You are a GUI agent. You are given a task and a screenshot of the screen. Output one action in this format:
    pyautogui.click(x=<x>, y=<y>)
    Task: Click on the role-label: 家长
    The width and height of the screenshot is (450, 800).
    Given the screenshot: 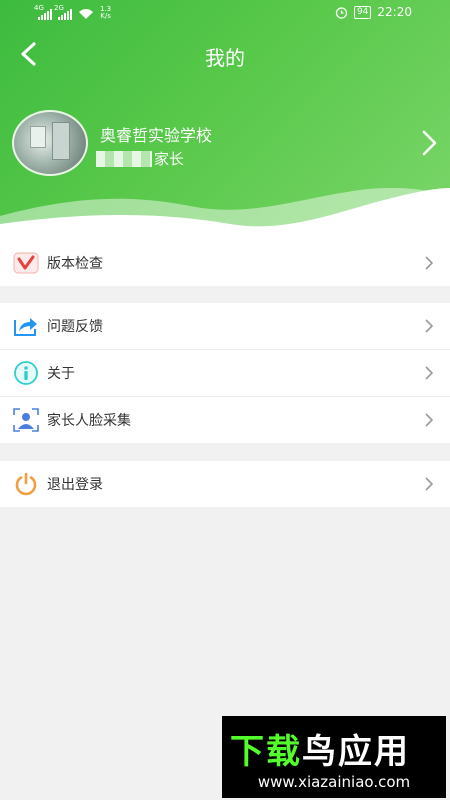 What is the action you would take?
    pyautogui.click(x=169, y=159)
    